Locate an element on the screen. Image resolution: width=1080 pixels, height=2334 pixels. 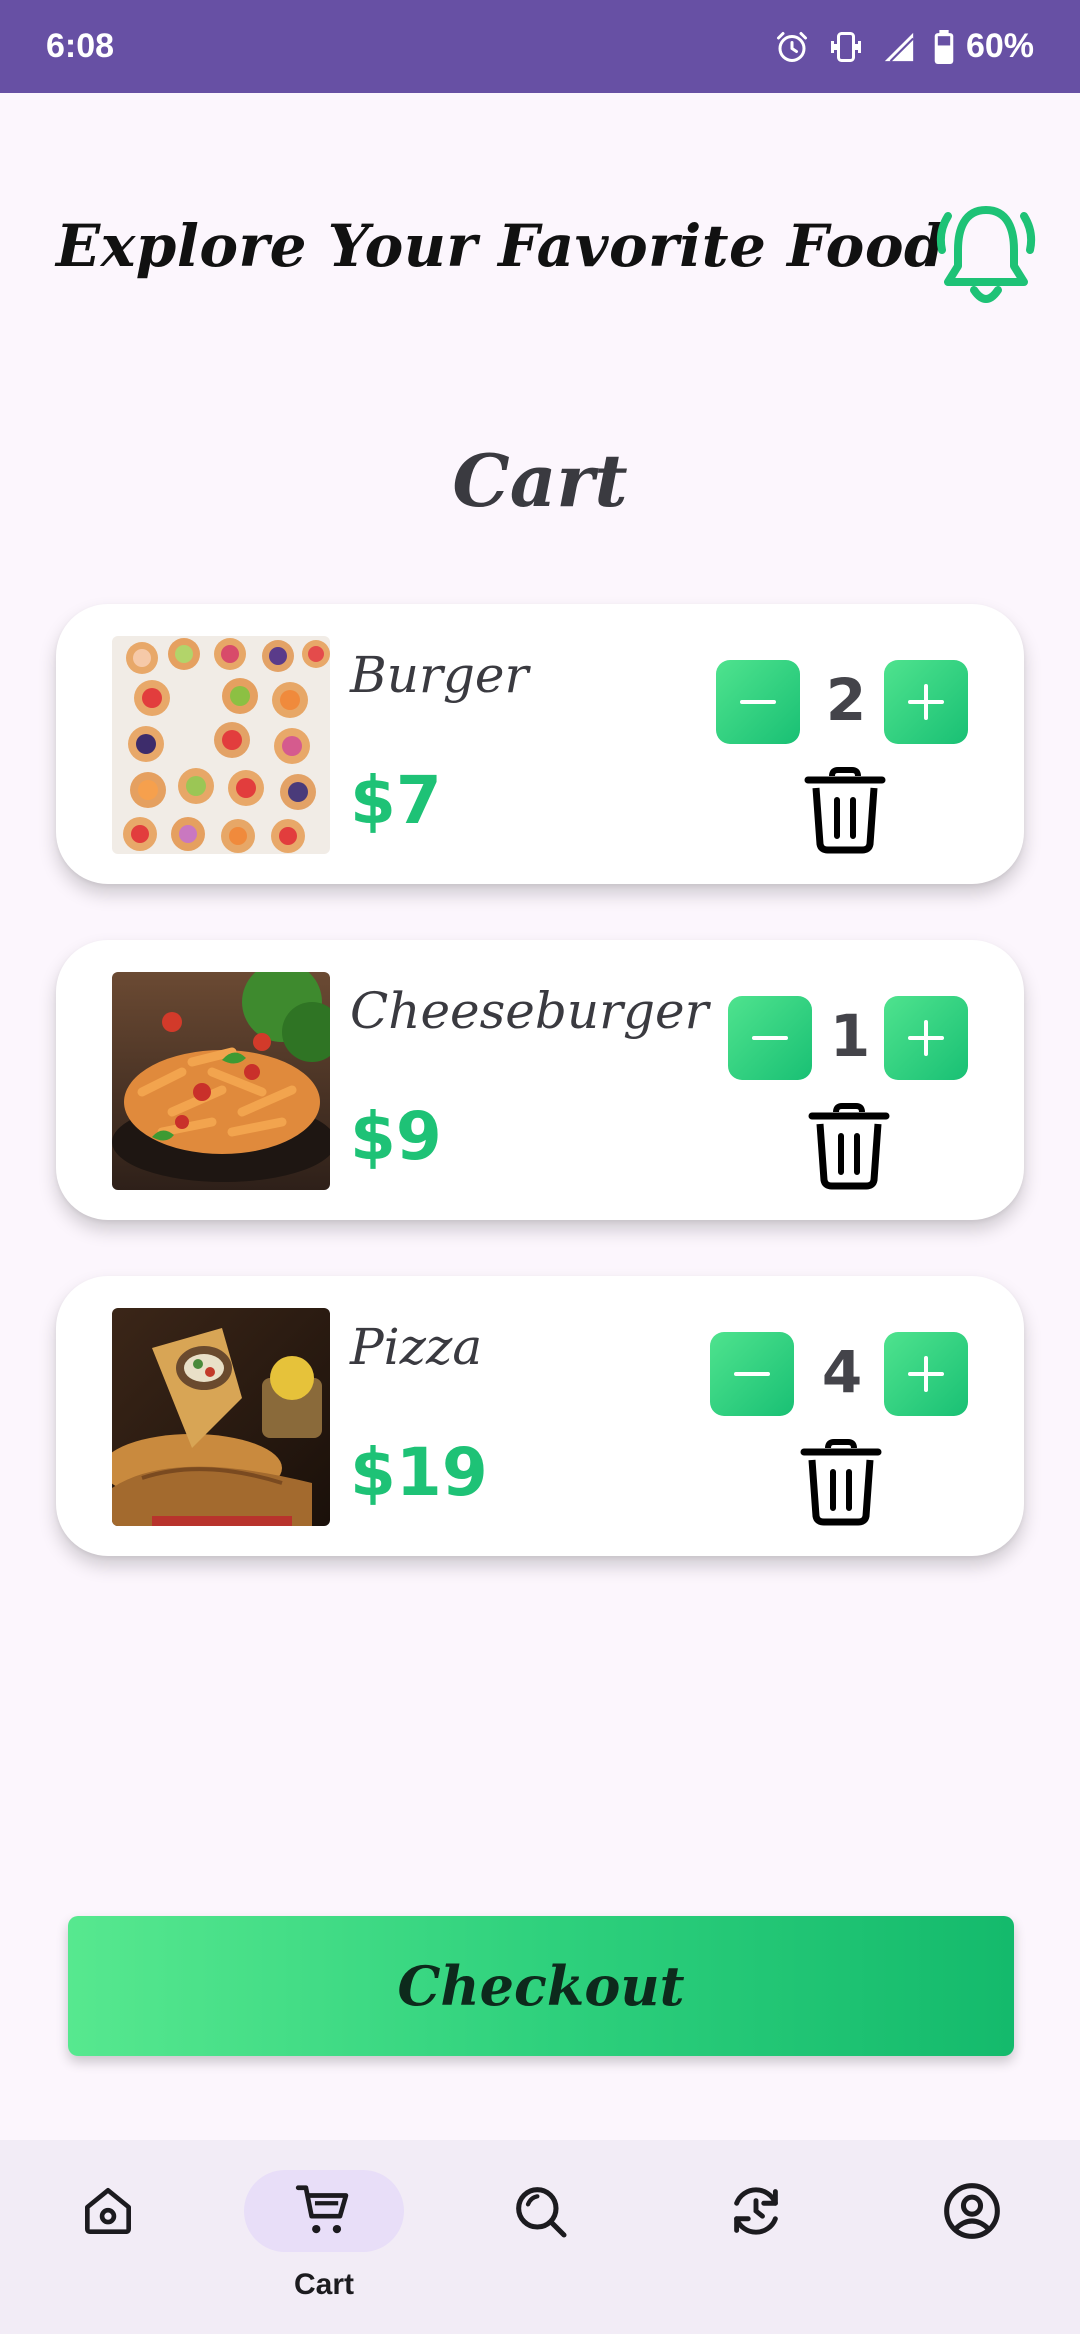
cart-item: Burger $7 2 is located at coordinates (540, 744).